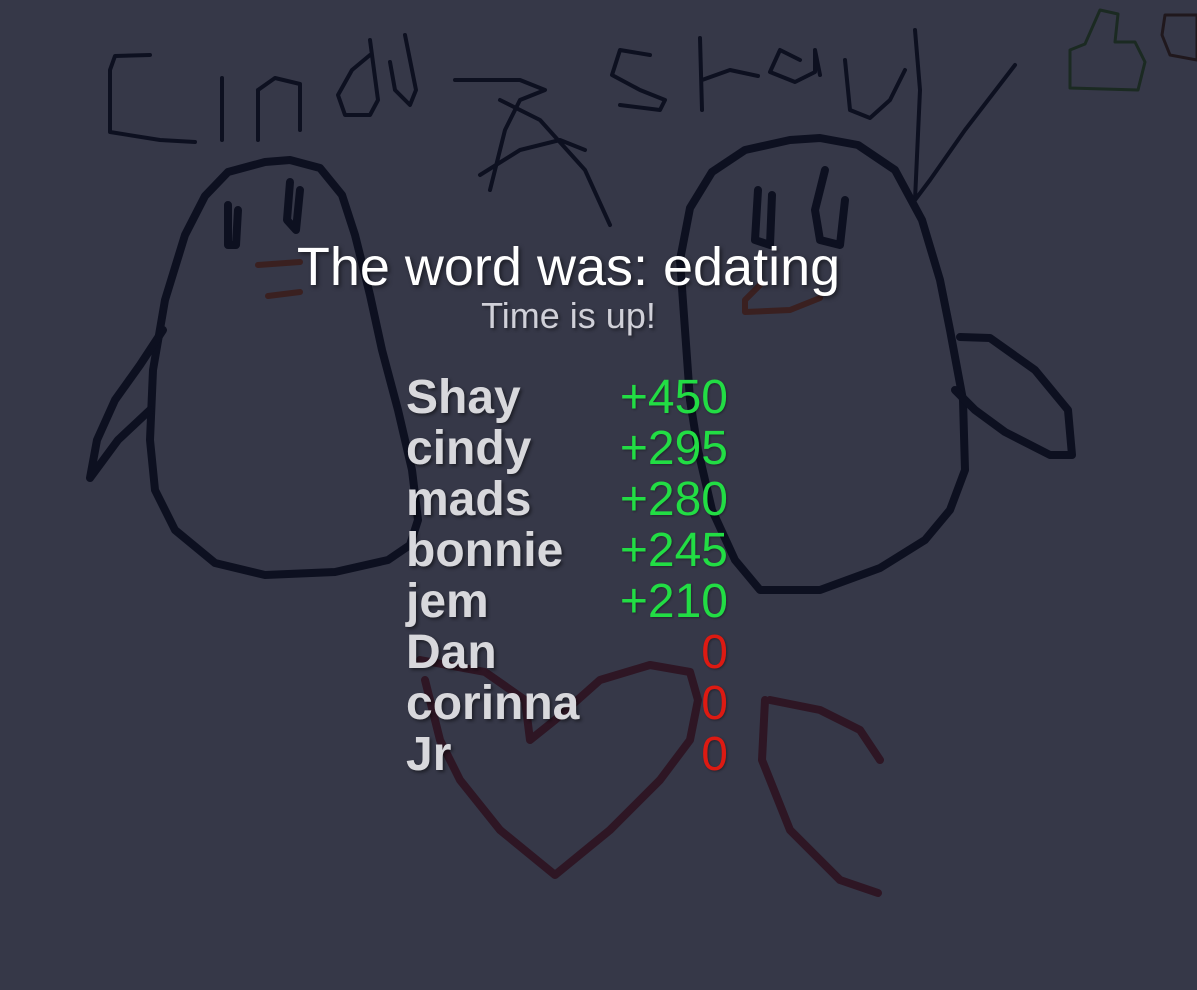 The width and height of the screenshot is (1197, 990). What do you see at coordinates (469, 448) in the screenshot?
I see `player-name: cindy` at bounding box center [469, 448].